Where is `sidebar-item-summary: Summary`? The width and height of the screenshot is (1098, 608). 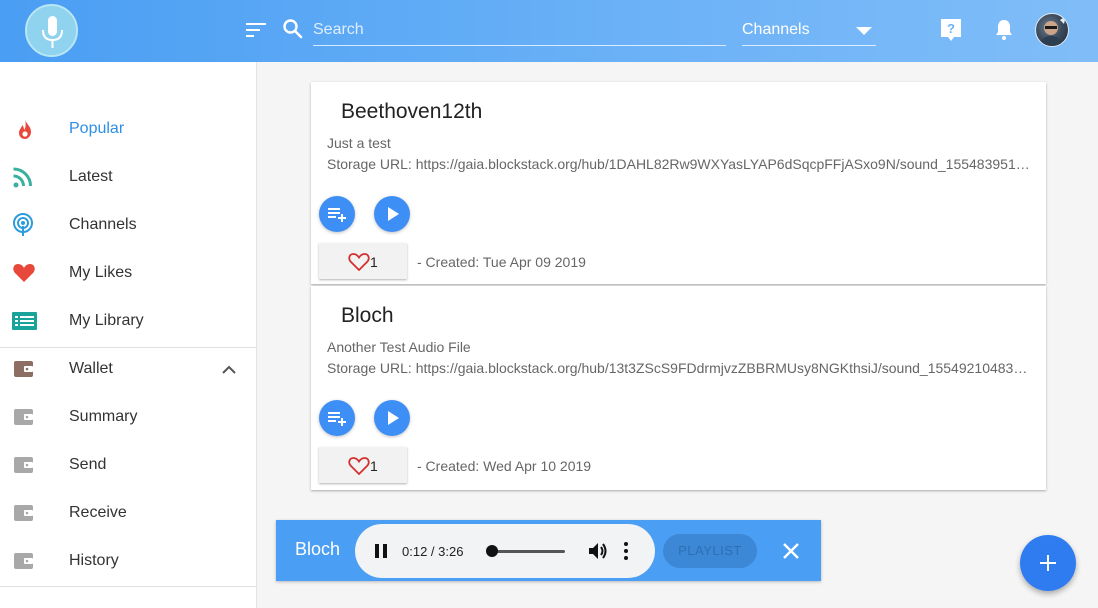
sidebar-item-summary: Summary is located at coordinates (128, 417).